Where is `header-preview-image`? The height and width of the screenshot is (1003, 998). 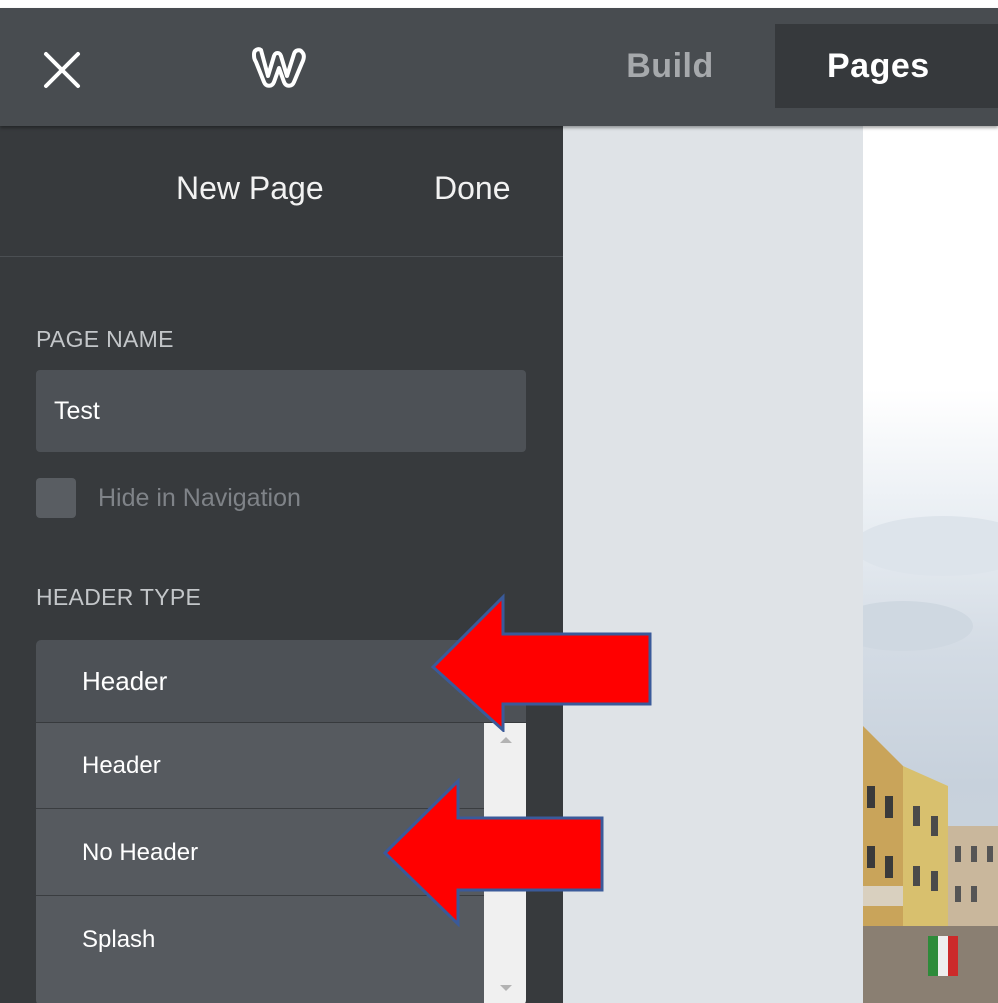
header-preview-image is located at coordinates (930, 564).